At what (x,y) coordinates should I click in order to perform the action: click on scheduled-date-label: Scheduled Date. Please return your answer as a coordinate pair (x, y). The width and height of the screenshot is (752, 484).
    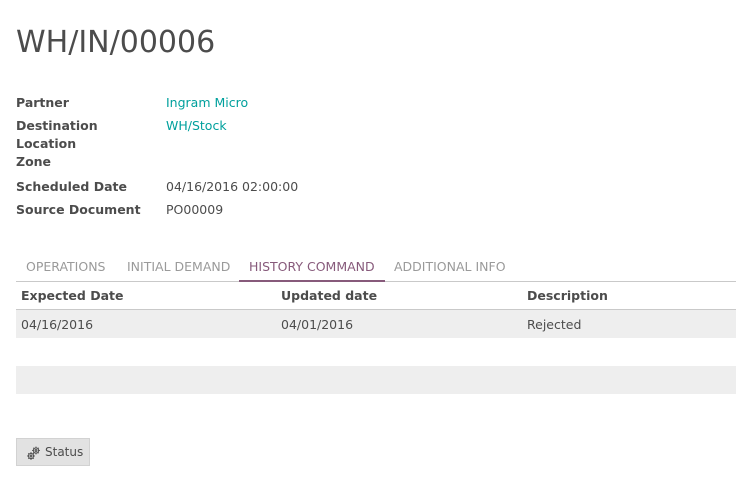
    Looking at the image, I should click on (71, 186).